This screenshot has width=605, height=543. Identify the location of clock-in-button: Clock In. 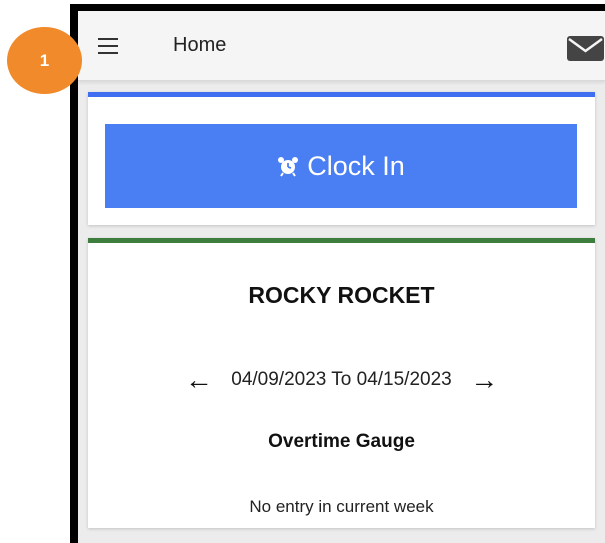
(341, 166).